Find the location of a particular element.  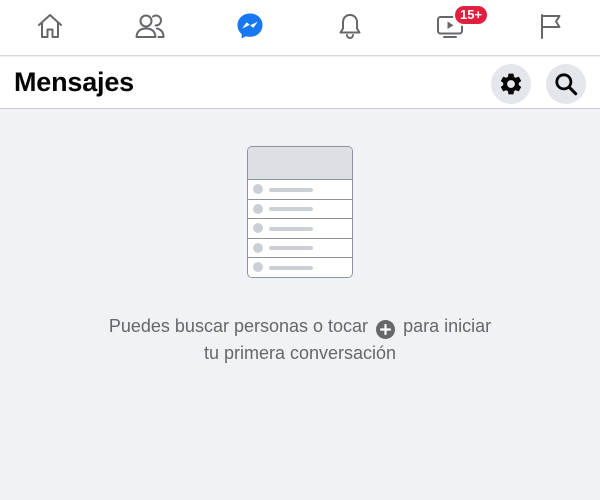

empty-inbox-illustration is located at coordinates (300, 212).